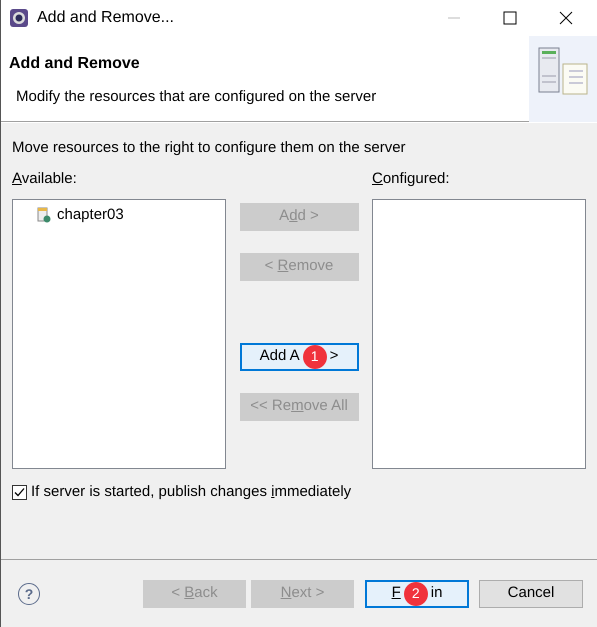 The width and height of the screenshot is (597, 627). Describe the element at coordinates (45, 178) in the screenshot. I see `available-label: Available:` at that location.